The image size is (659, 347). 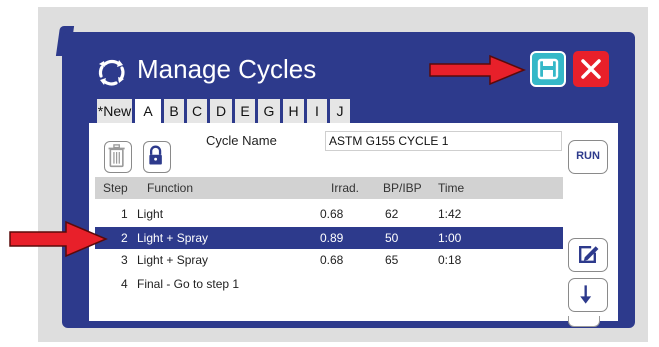 I want to click on trash-icon, so click(x=116, y=156).